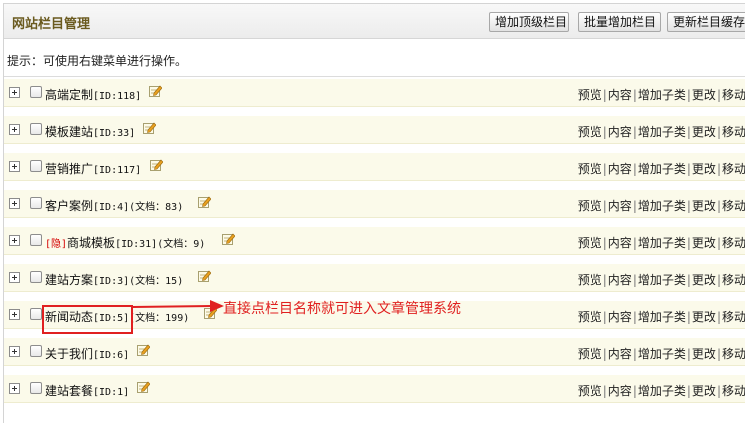 This screenshot has width=745, height=423. Describe the element at coordinates (529, 22) in the screenshot. I see `add-top-category-button: 增加顶级栏目` at that location.